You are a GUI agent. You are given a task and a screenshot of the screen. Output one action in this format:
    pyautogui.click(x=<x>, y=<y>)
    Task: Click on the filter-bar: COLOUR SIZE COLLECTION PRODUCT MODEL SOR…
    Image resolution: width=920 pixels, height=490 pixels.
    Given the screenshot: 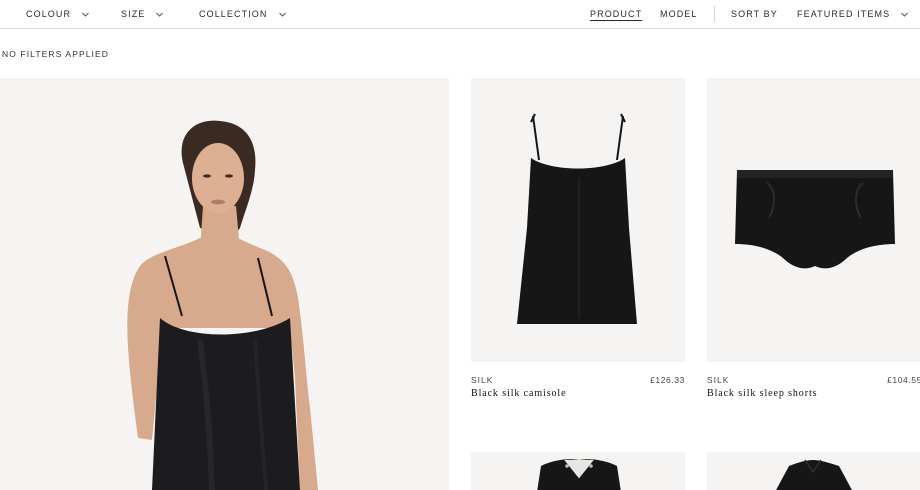 What is the action you would take?
    pyautogui.click(x=460, y=14)
    